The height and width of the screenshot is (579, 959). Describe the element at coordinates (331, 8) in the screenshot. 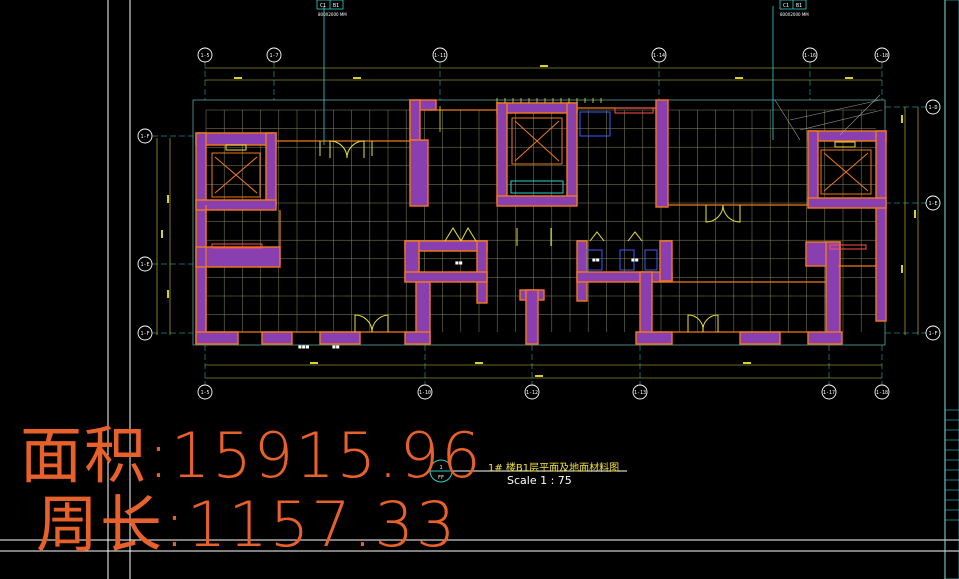

I see `door-tag-left: C1 B1 800X2000 MM` at that location.